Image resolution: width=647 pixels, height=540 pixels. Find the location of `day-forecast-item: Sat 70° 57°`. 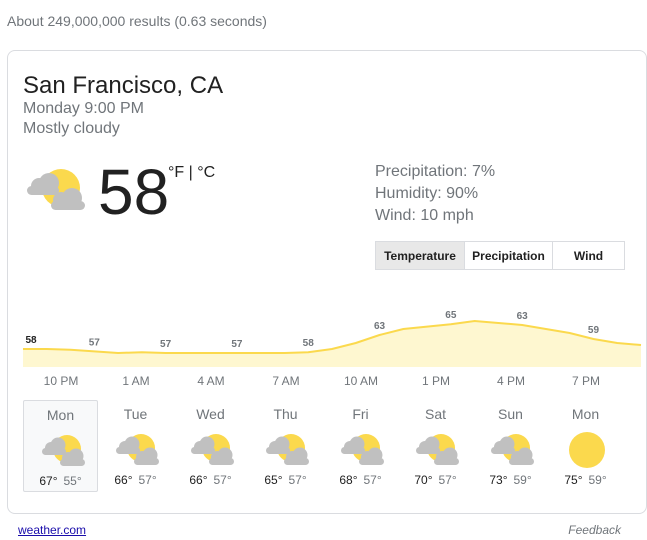

day-forecast-item: Sat 70° 57° is located at coordinates (435, 446).